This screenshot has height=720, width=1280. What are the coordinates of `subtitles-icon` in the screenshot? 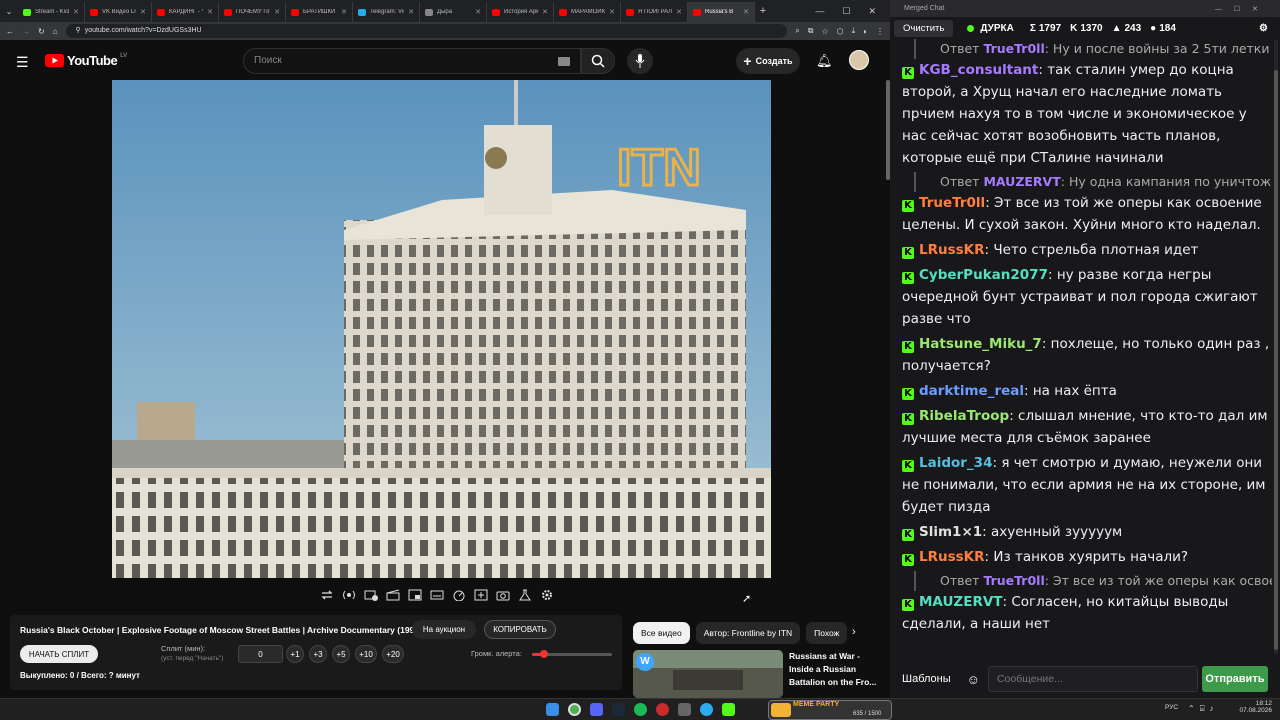 It's located at (436, 595).